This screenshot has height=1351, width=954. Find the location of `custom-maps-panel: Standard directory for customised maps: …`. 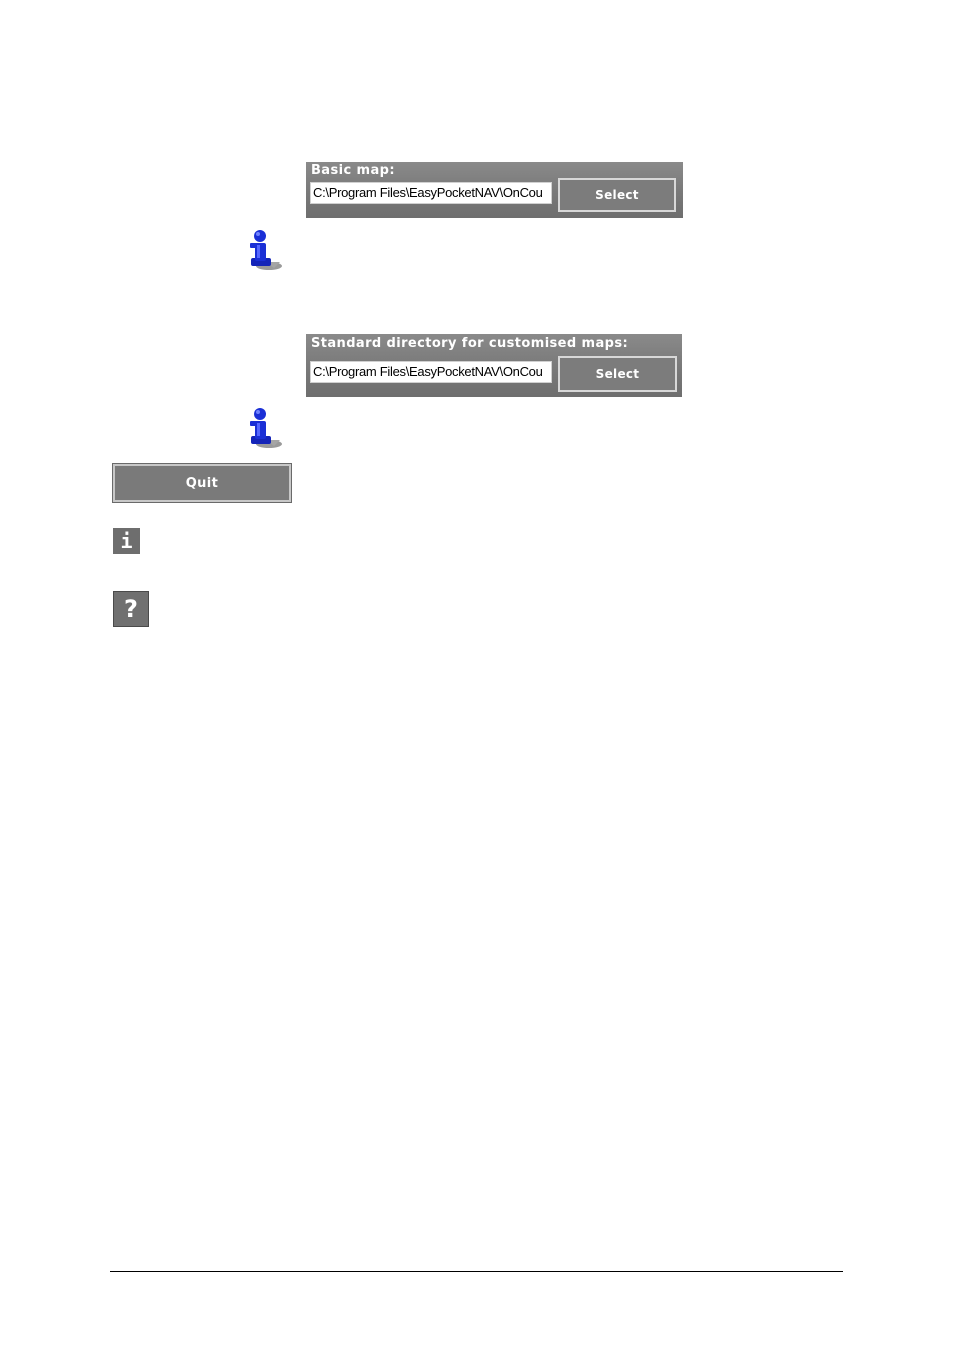

custom-maps-panel: Standard directory for customised maps: … is located at coordinates (494, 365).